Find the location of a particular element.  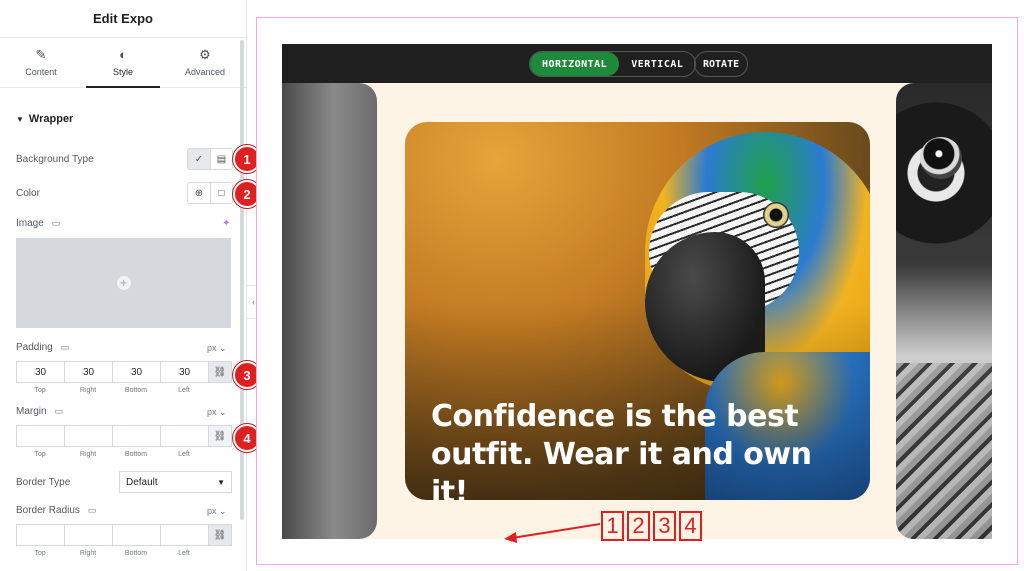

expo-toolbar: HORIZONTAL VERTICAL ROTATE is located at coordinates (637, 63).